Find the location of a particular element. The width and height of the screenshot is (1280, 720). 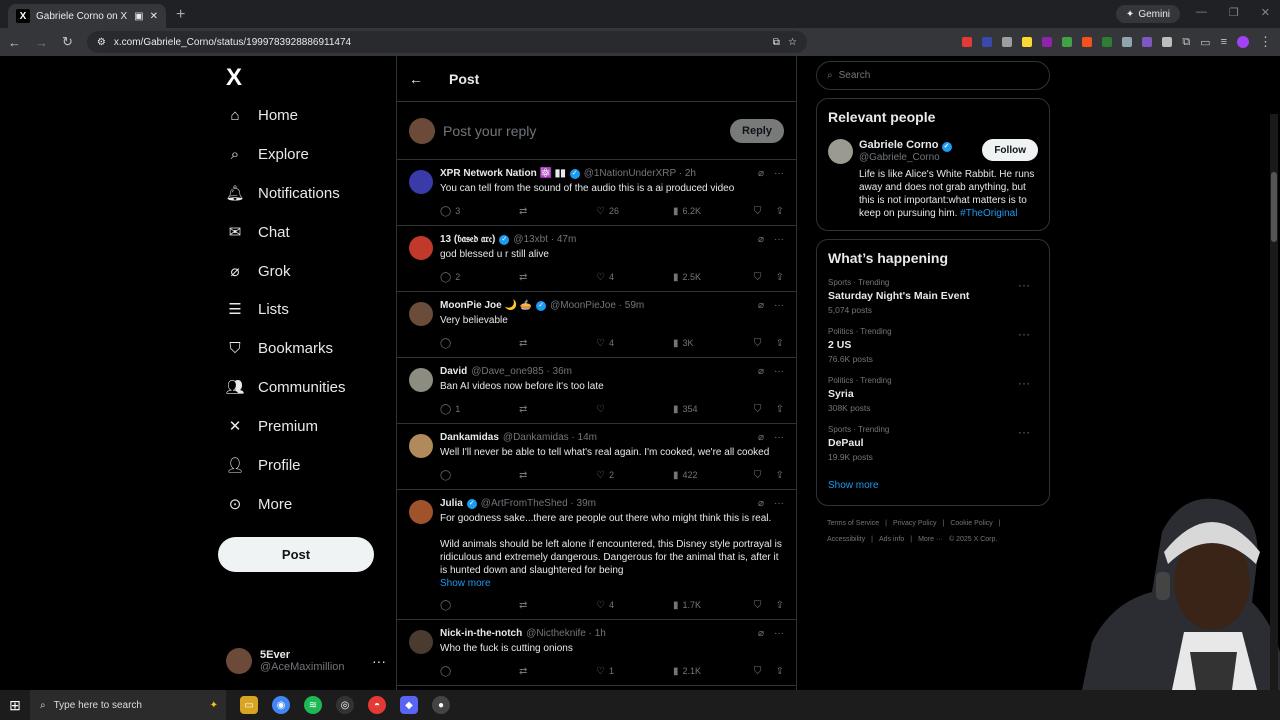

author-handle-time: @Dave_one985 · 36m is located at coordinates (521, 371).